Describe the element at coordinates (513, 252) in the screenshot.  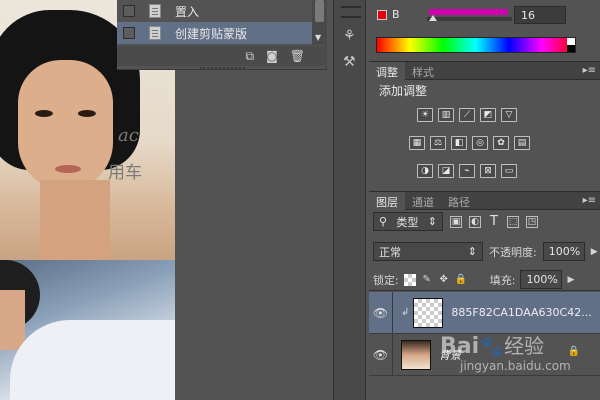
I see `opacity-label: 不透明度:` at that location.